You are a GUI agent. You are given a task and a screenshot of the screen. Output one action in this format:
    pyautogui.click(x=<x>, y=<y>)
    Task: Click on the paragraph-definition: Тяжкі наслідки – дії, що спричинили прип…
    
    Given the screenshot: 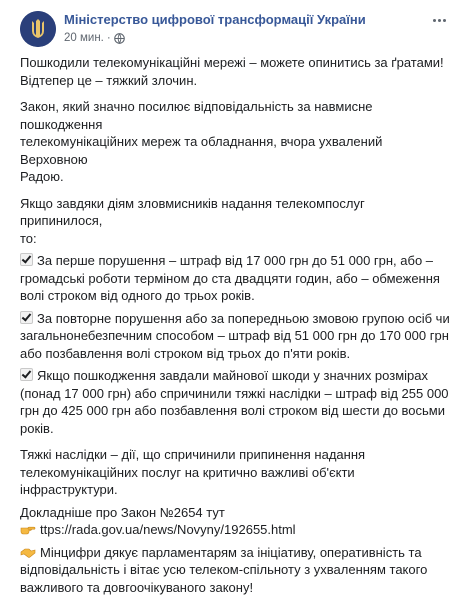 What is the action you would take?
    pyautogui.click(x=235, y=472)
    